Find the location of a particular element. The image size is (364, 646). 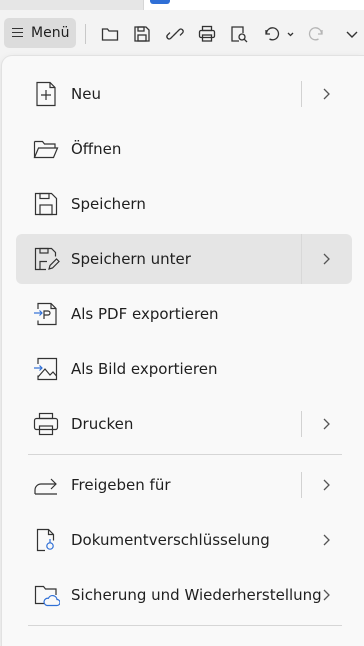

menu-item-label: Freigeben für is located at coordinates (121, 485).